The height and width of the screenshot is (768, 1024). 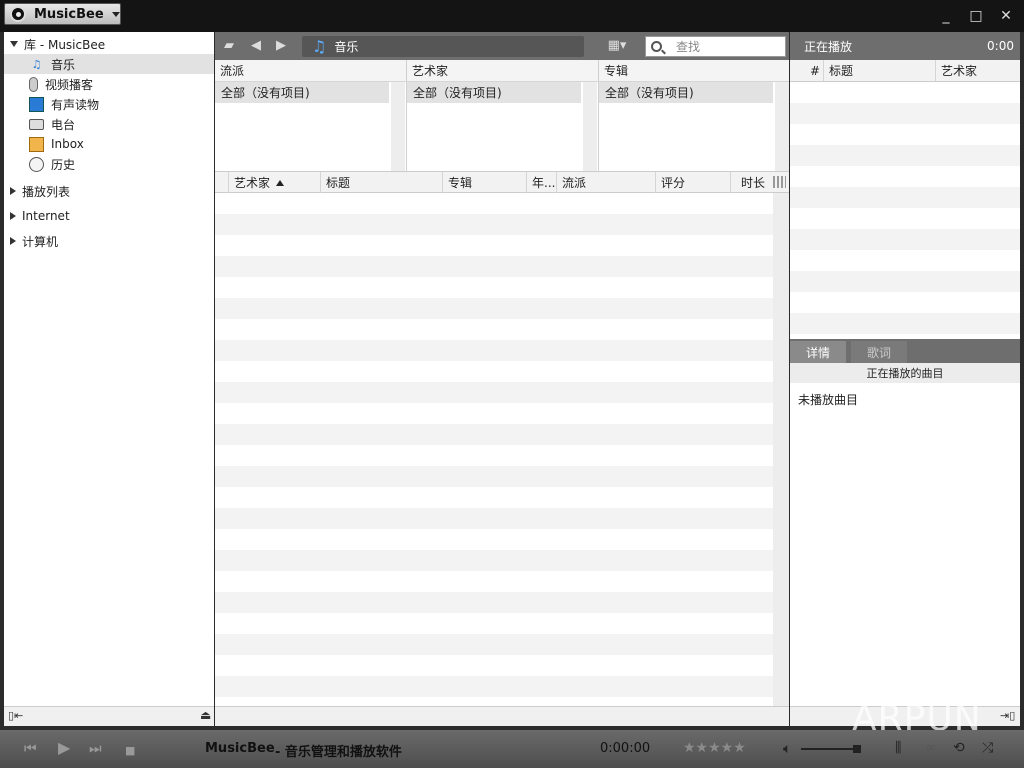 I want to click on layout-toggle-icon: ▦▾, so click(x=617, y=46).